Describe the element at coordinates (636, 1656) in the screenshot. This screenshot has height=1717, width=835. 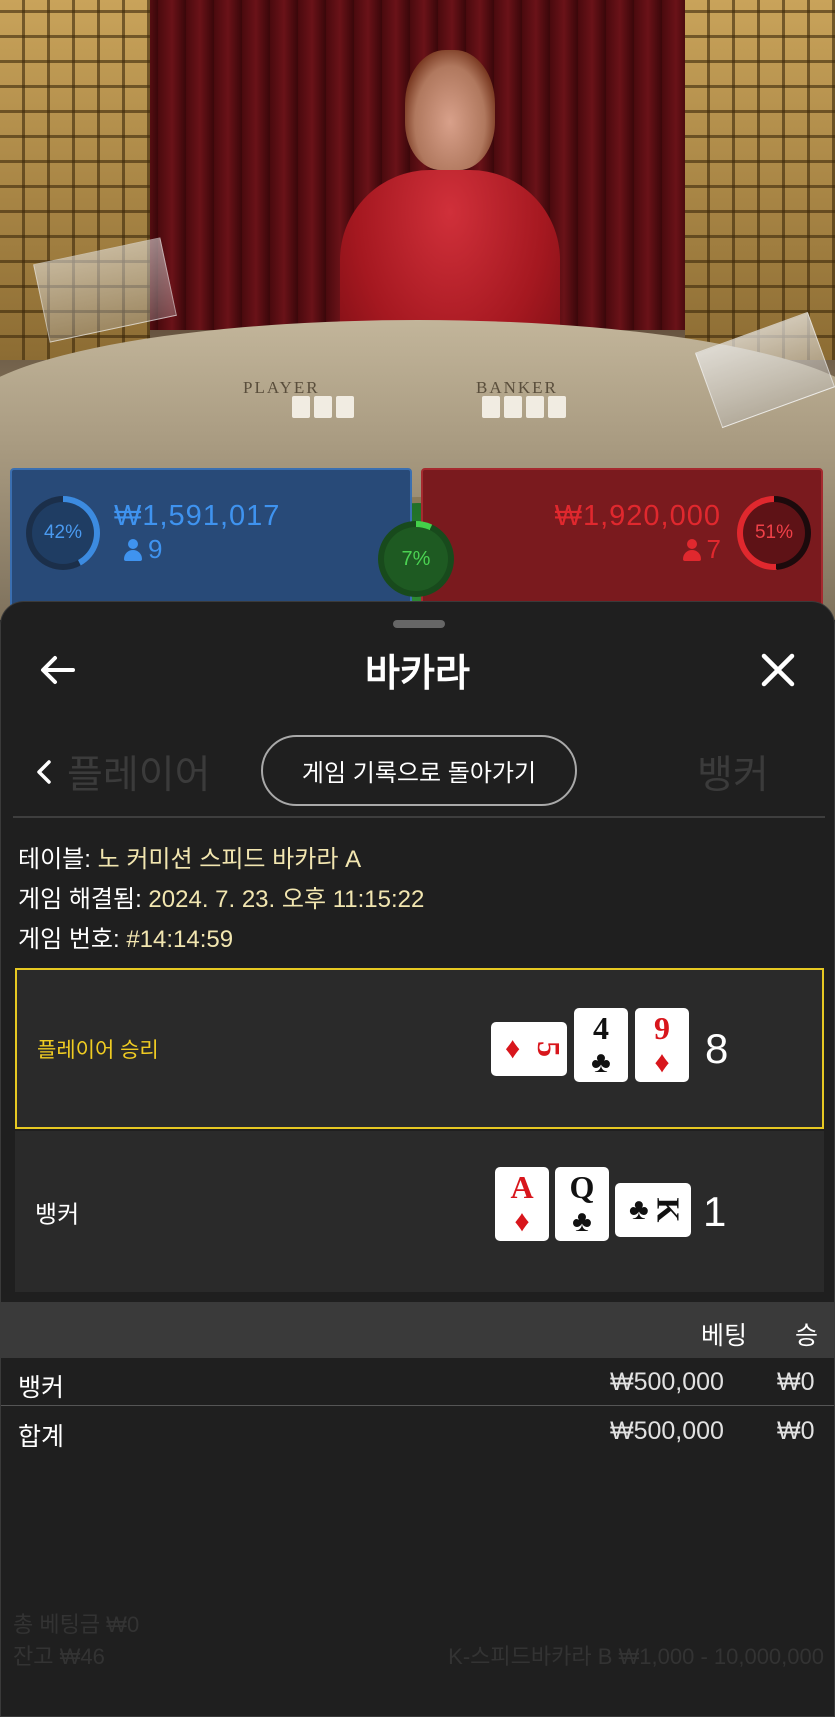
I see `ghost-limits: K-스피드바카라 B ₩1,000 - 10,000,000` at that location.